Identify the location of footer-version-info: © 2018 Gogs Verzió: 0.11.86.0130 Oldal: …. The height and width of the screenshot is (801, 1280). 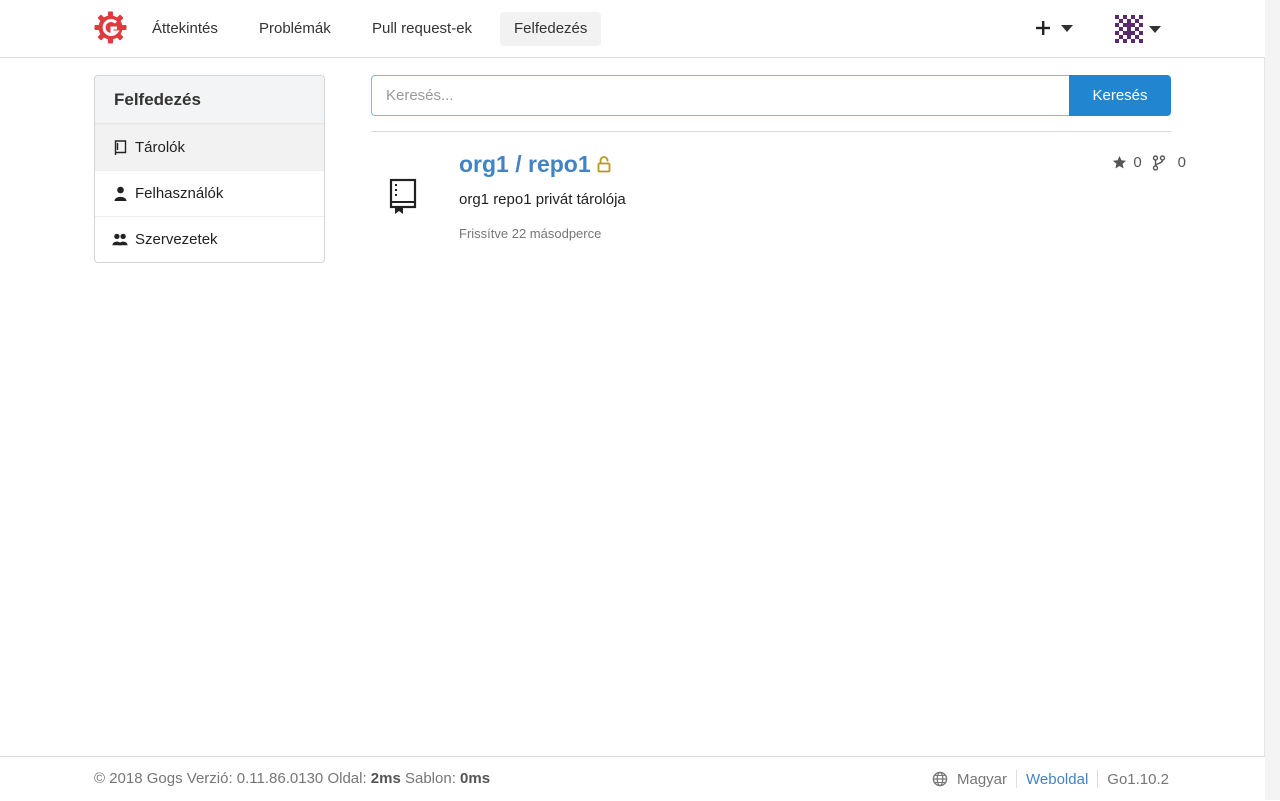
(292, 778).